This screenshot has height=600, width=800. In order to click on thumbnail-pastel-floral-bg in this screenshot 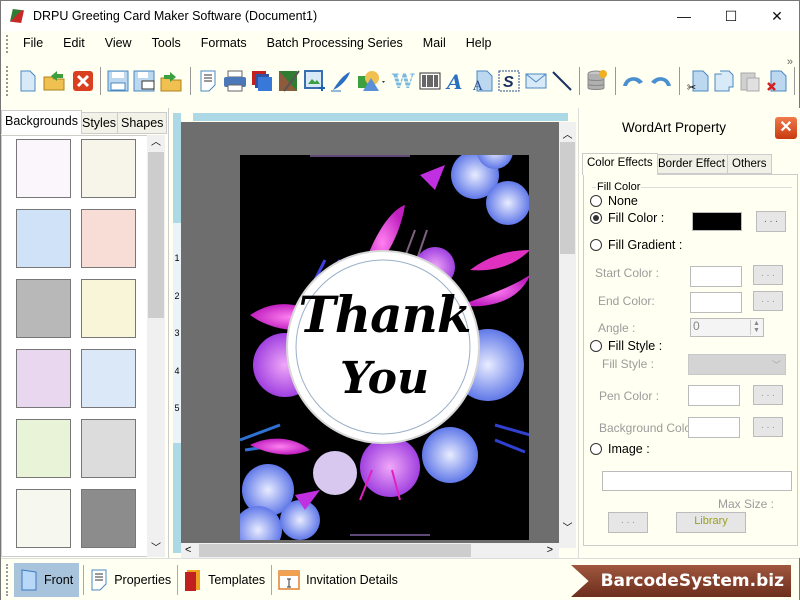, I will do `click(43, 378)`.